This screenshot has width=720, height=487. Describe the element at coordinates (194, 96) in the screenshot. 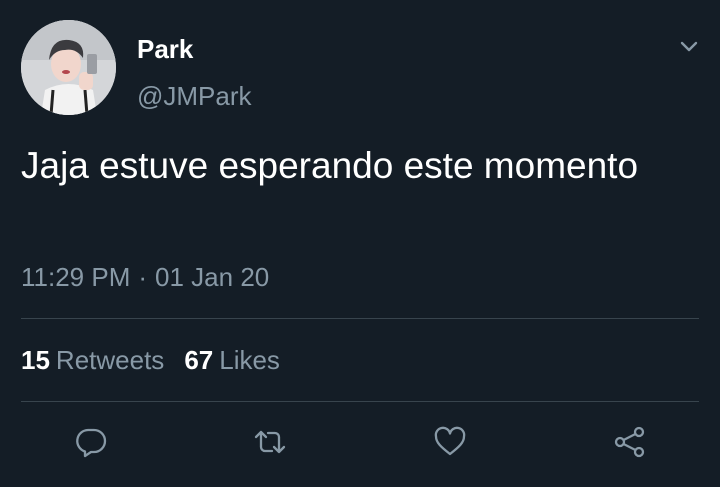

I see `username-handle: @JMPark` at that location.